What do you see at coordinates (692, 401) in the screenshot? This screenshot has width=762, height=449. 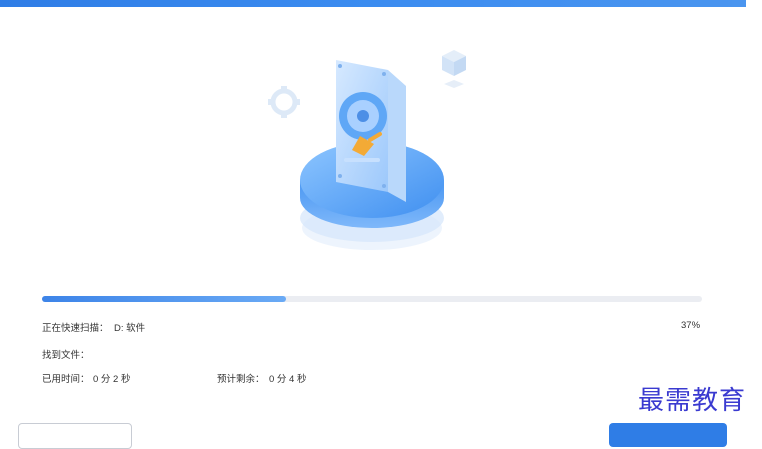 I see `watermark-logo: 最需教育` at bounding box center [692, 401].